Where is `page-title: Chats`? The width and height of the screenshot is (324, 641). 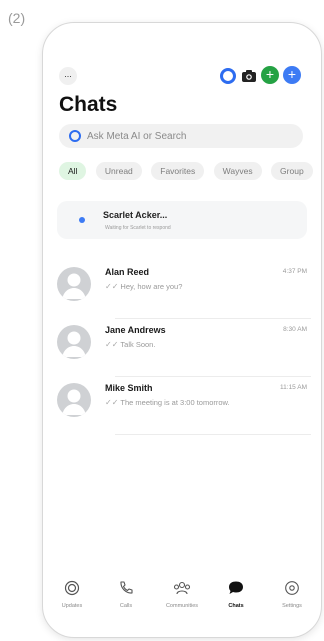 page-title: Chats is located at coordinates (88, 104).